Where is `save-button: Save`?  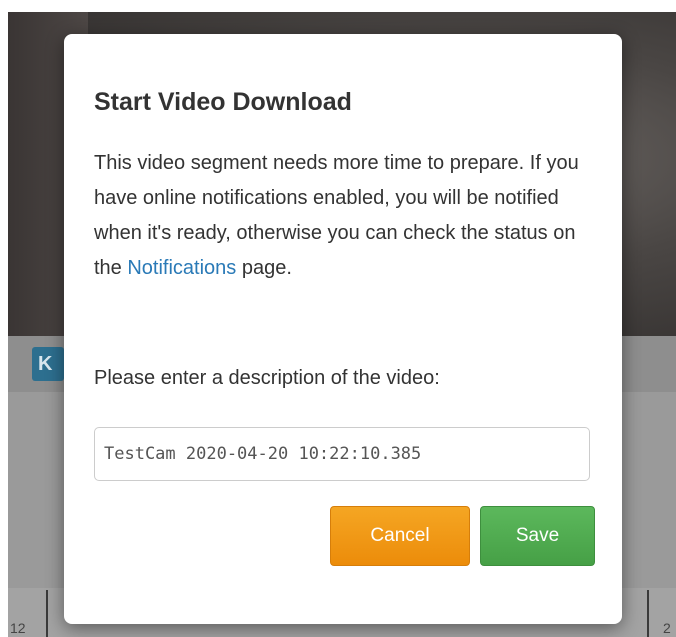
save-button: Save is located at coordinates (537, 536).